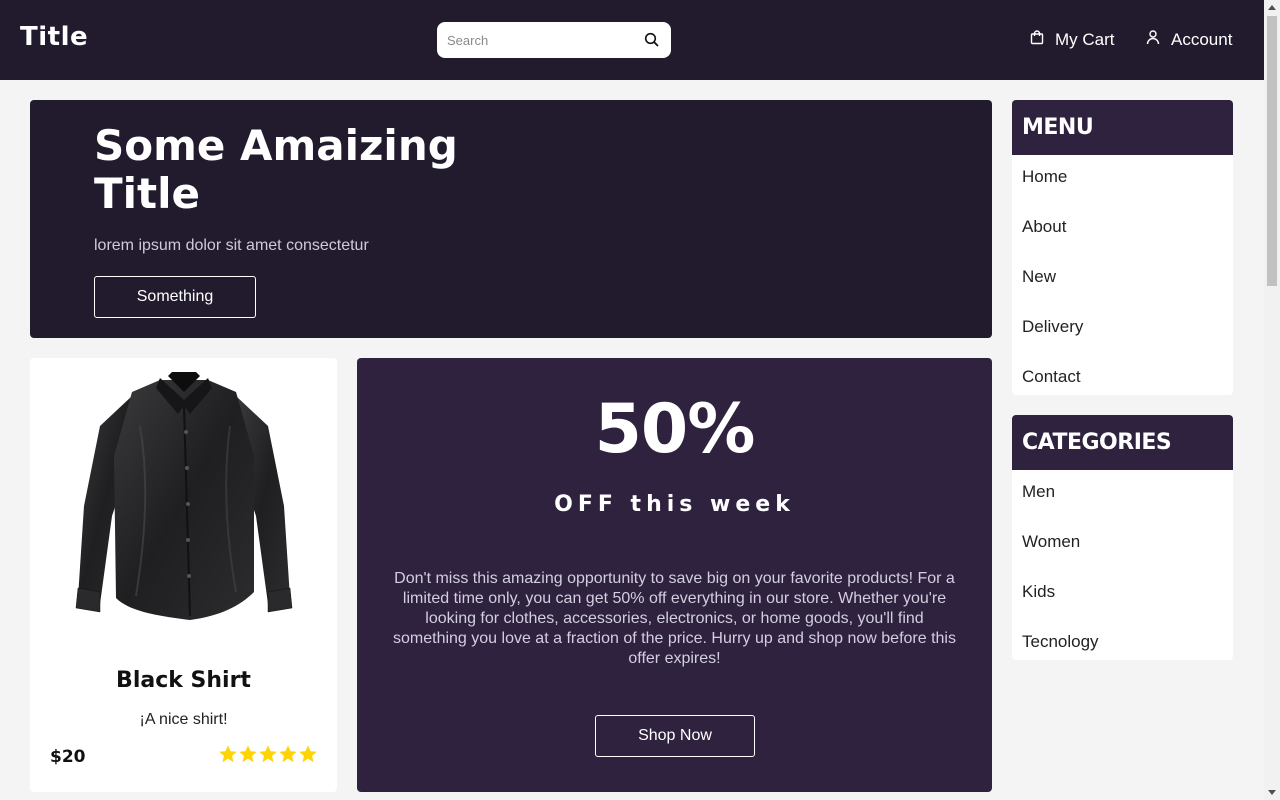 The image size is (1280, 800). I want to click on menu-item-new: New, so click(1122, 280).